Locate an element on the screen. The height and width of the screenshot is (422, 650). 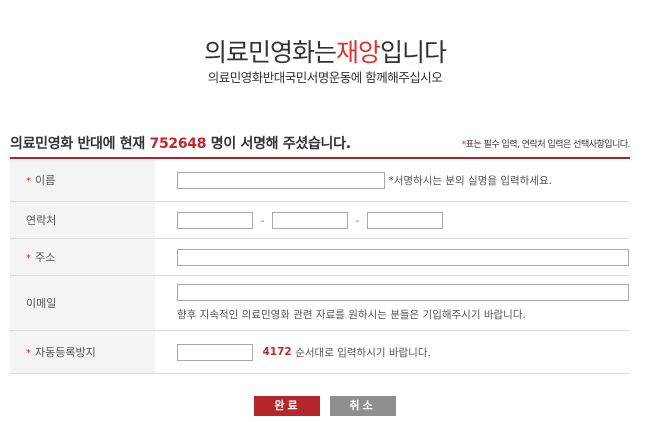
page-subtitle: 의료민영화반대국민서명운동에 함께해주십시오 is located at coordinates (325, 77).